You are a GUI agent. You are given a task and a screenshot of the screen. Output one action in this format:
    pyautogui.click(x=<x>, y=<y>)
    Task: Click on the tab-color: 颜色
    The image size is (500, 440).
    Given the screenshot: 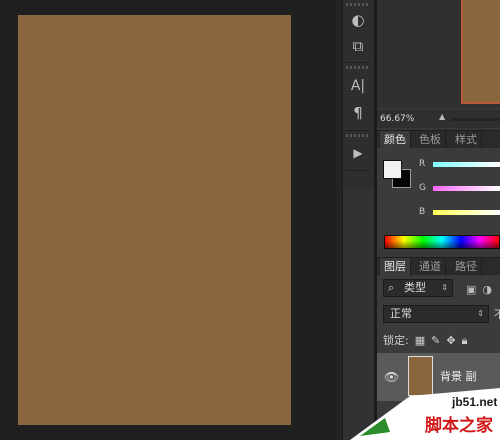 What is the action you would take?
    pyautogui.click(x=395, y=140)
    